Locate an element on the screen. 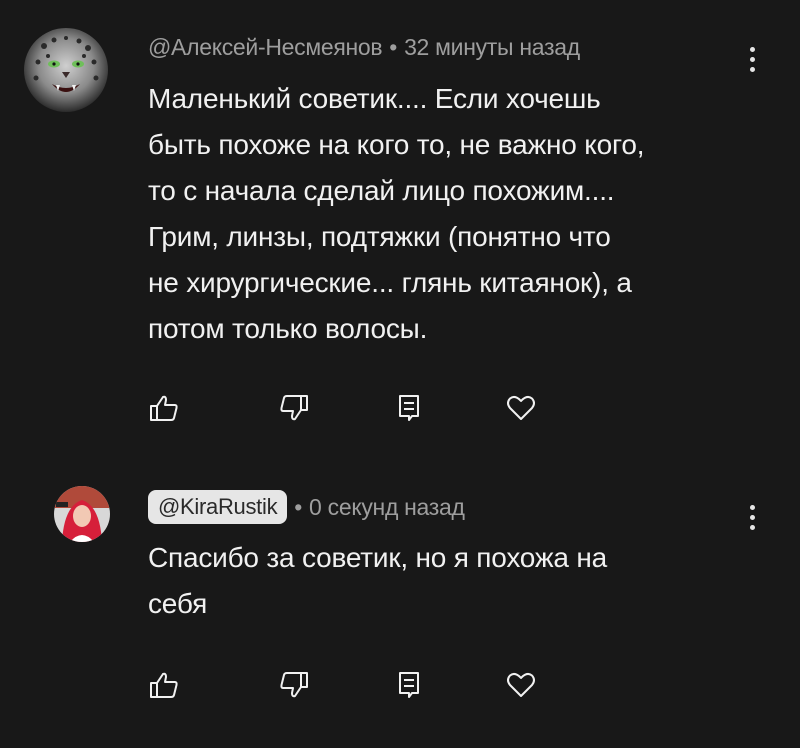  red-hair-avatar-icon is located at coordinates (82, 514).